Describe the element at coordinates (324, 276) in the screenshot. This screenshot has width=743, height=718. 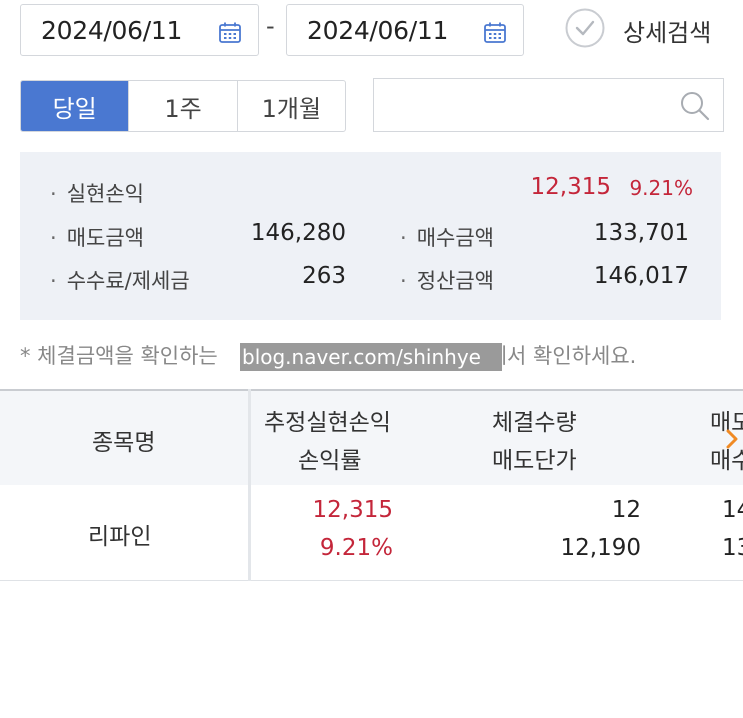
I see `fee-tax-value: 263` at that location.